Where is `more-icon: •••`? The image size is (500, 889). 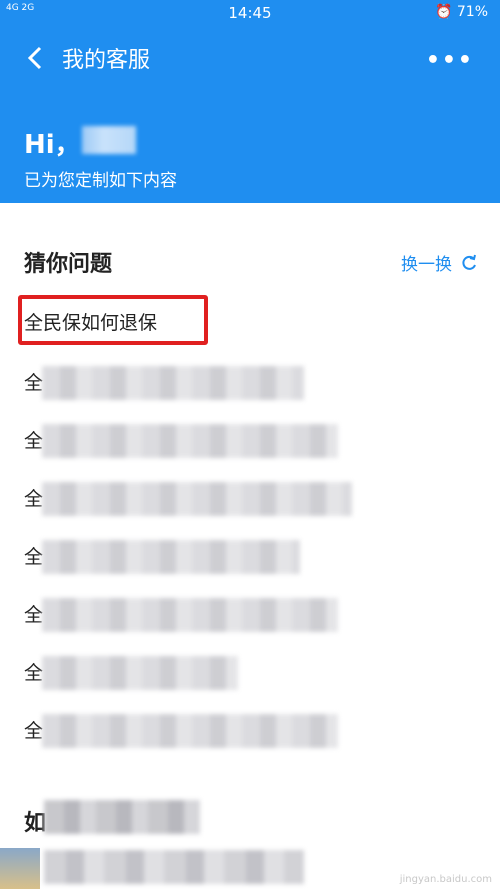
more-icon: ••• is located at coordinates (450, 60).